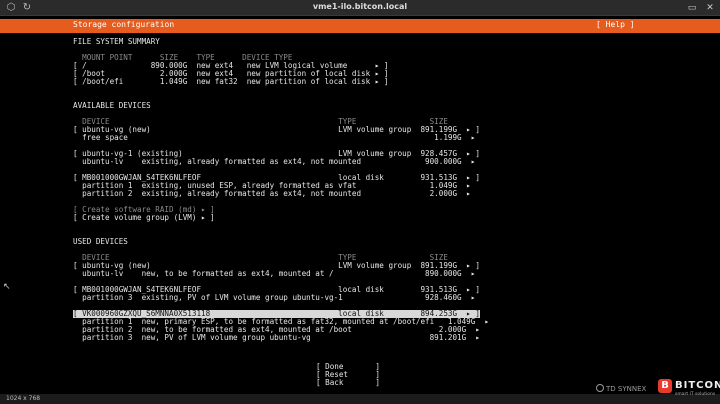 The height and width of the screenshot is (404, 720). What do you see at coordinates (621, 389) in the screenshot?
I see `td-synnex-logo: TD SYNNEX` at bounding box center [621, 389].